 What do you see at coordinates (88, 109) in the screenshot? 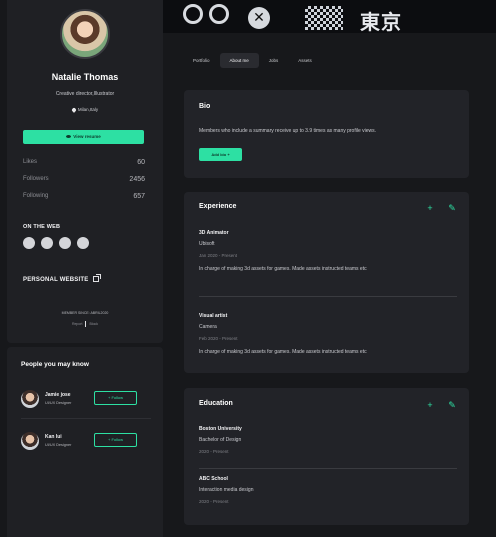
I see `location-text: Milan,Italy` at bounding box center [88, 109].